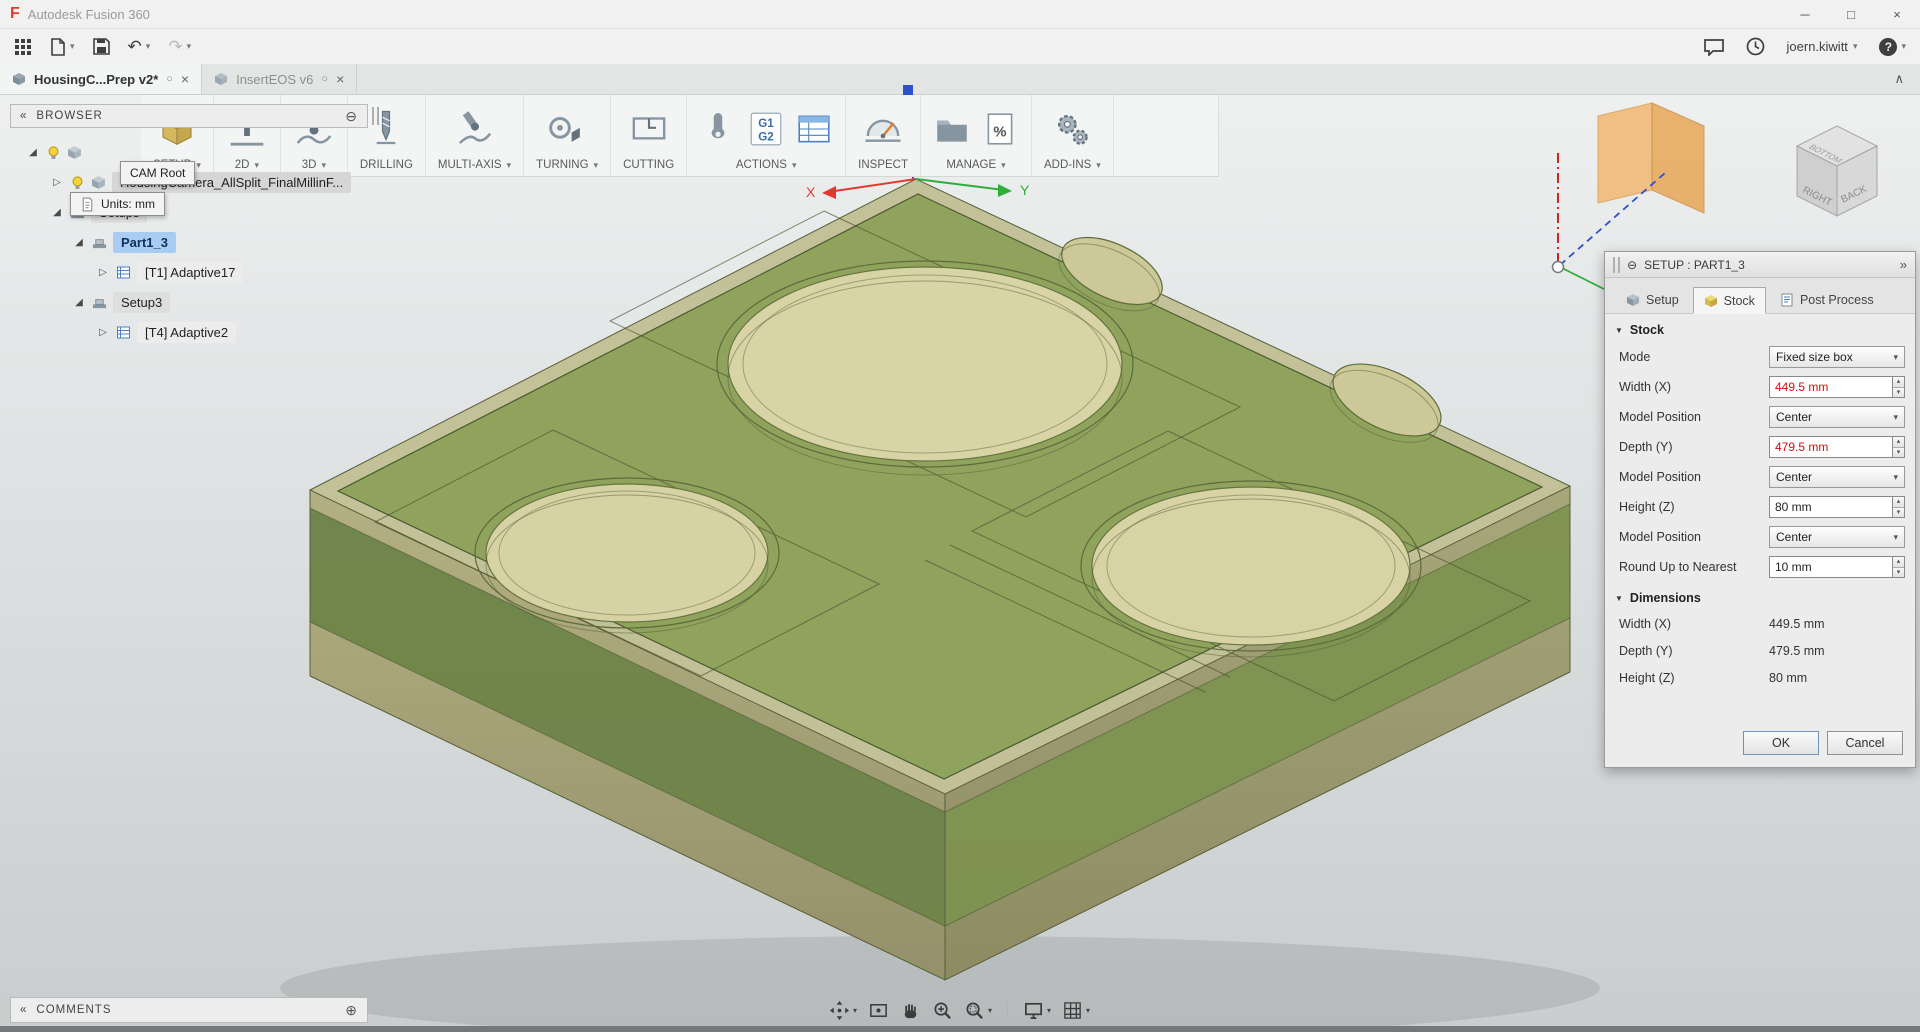 This screenshot has width=1920, height=1032. Describe the element at coordinates (952, 129) in the screenshot. I see `tool-library-icon` at that location.